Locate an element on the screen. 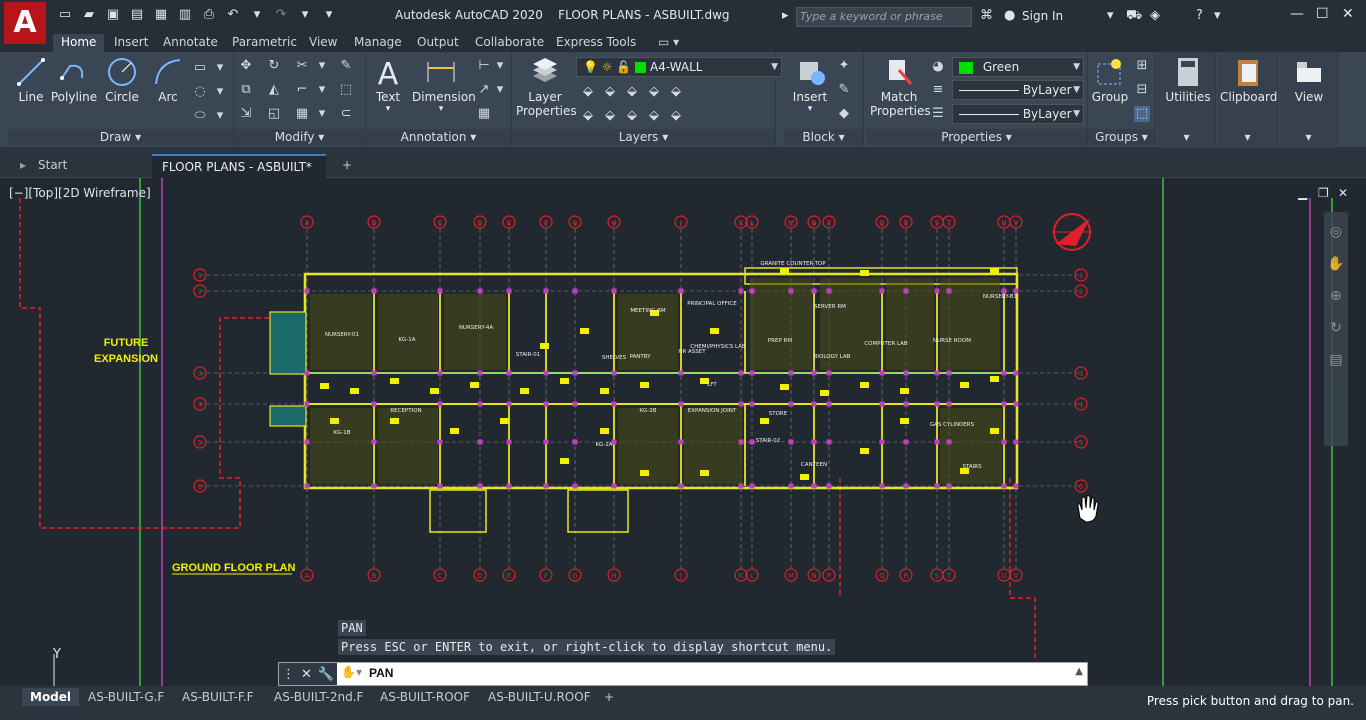 This screenshot has width=1366, height=720. redo-icon: ↷ is located at coordinates (281, 15).